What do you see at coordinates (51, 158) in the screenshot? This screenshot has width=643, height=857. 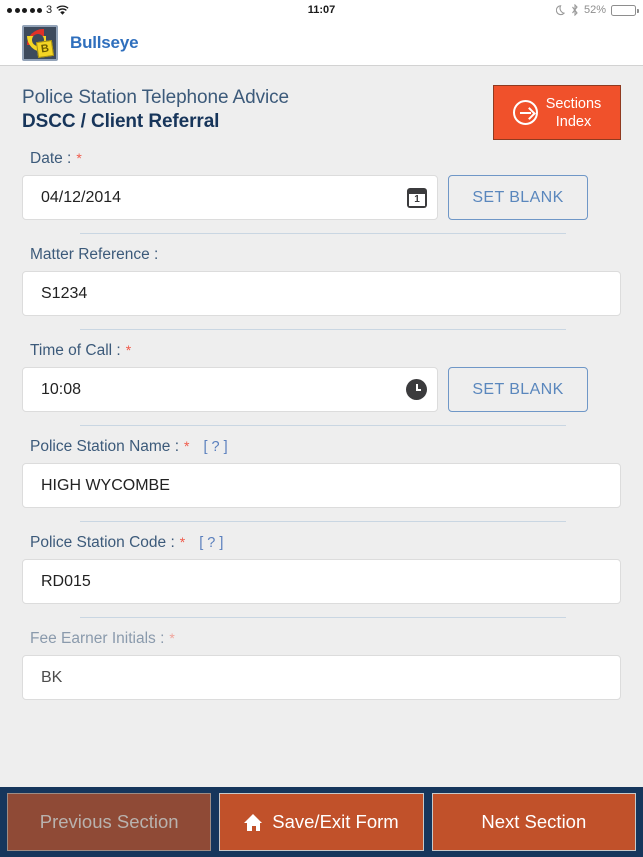 I see `label-text: Date :` at bounding box center [51, 158].